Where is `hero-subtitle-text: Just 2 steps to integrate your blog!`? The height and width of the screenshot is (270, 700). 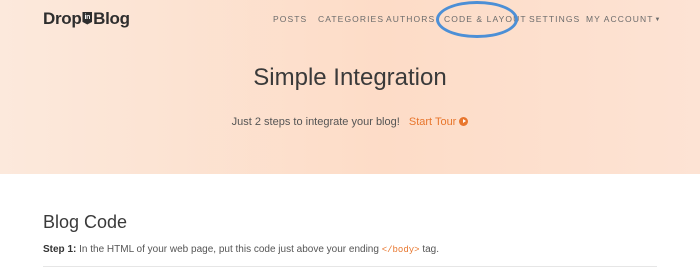 hero-subtitle-text: Just 2 steps to integrate your blog! is located at coordinates (315, 122).